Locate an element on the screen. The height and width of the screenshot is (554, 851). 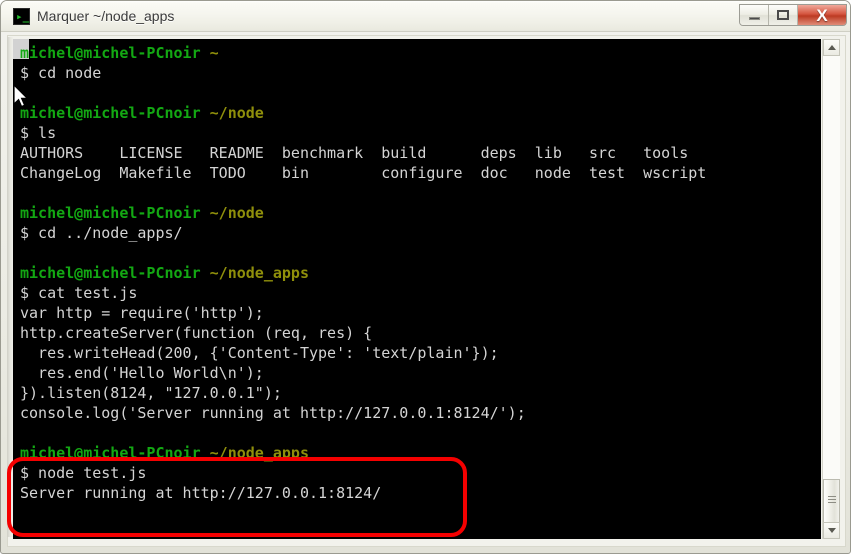
terminal-command-line: $ cd node is located at coordinates (420, 73).